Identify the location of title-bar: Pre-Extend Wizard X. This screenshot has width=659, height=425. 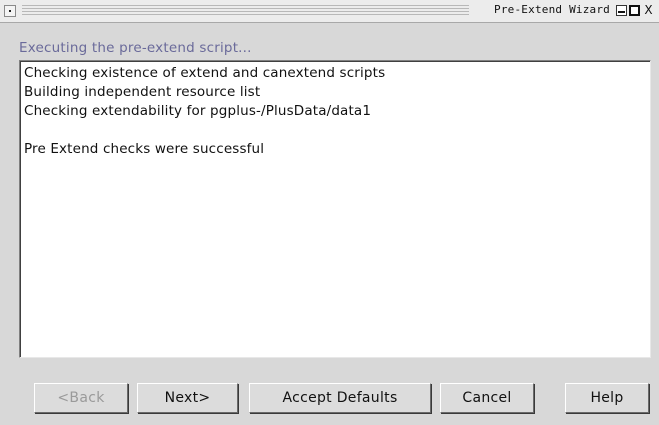
(329, 11).